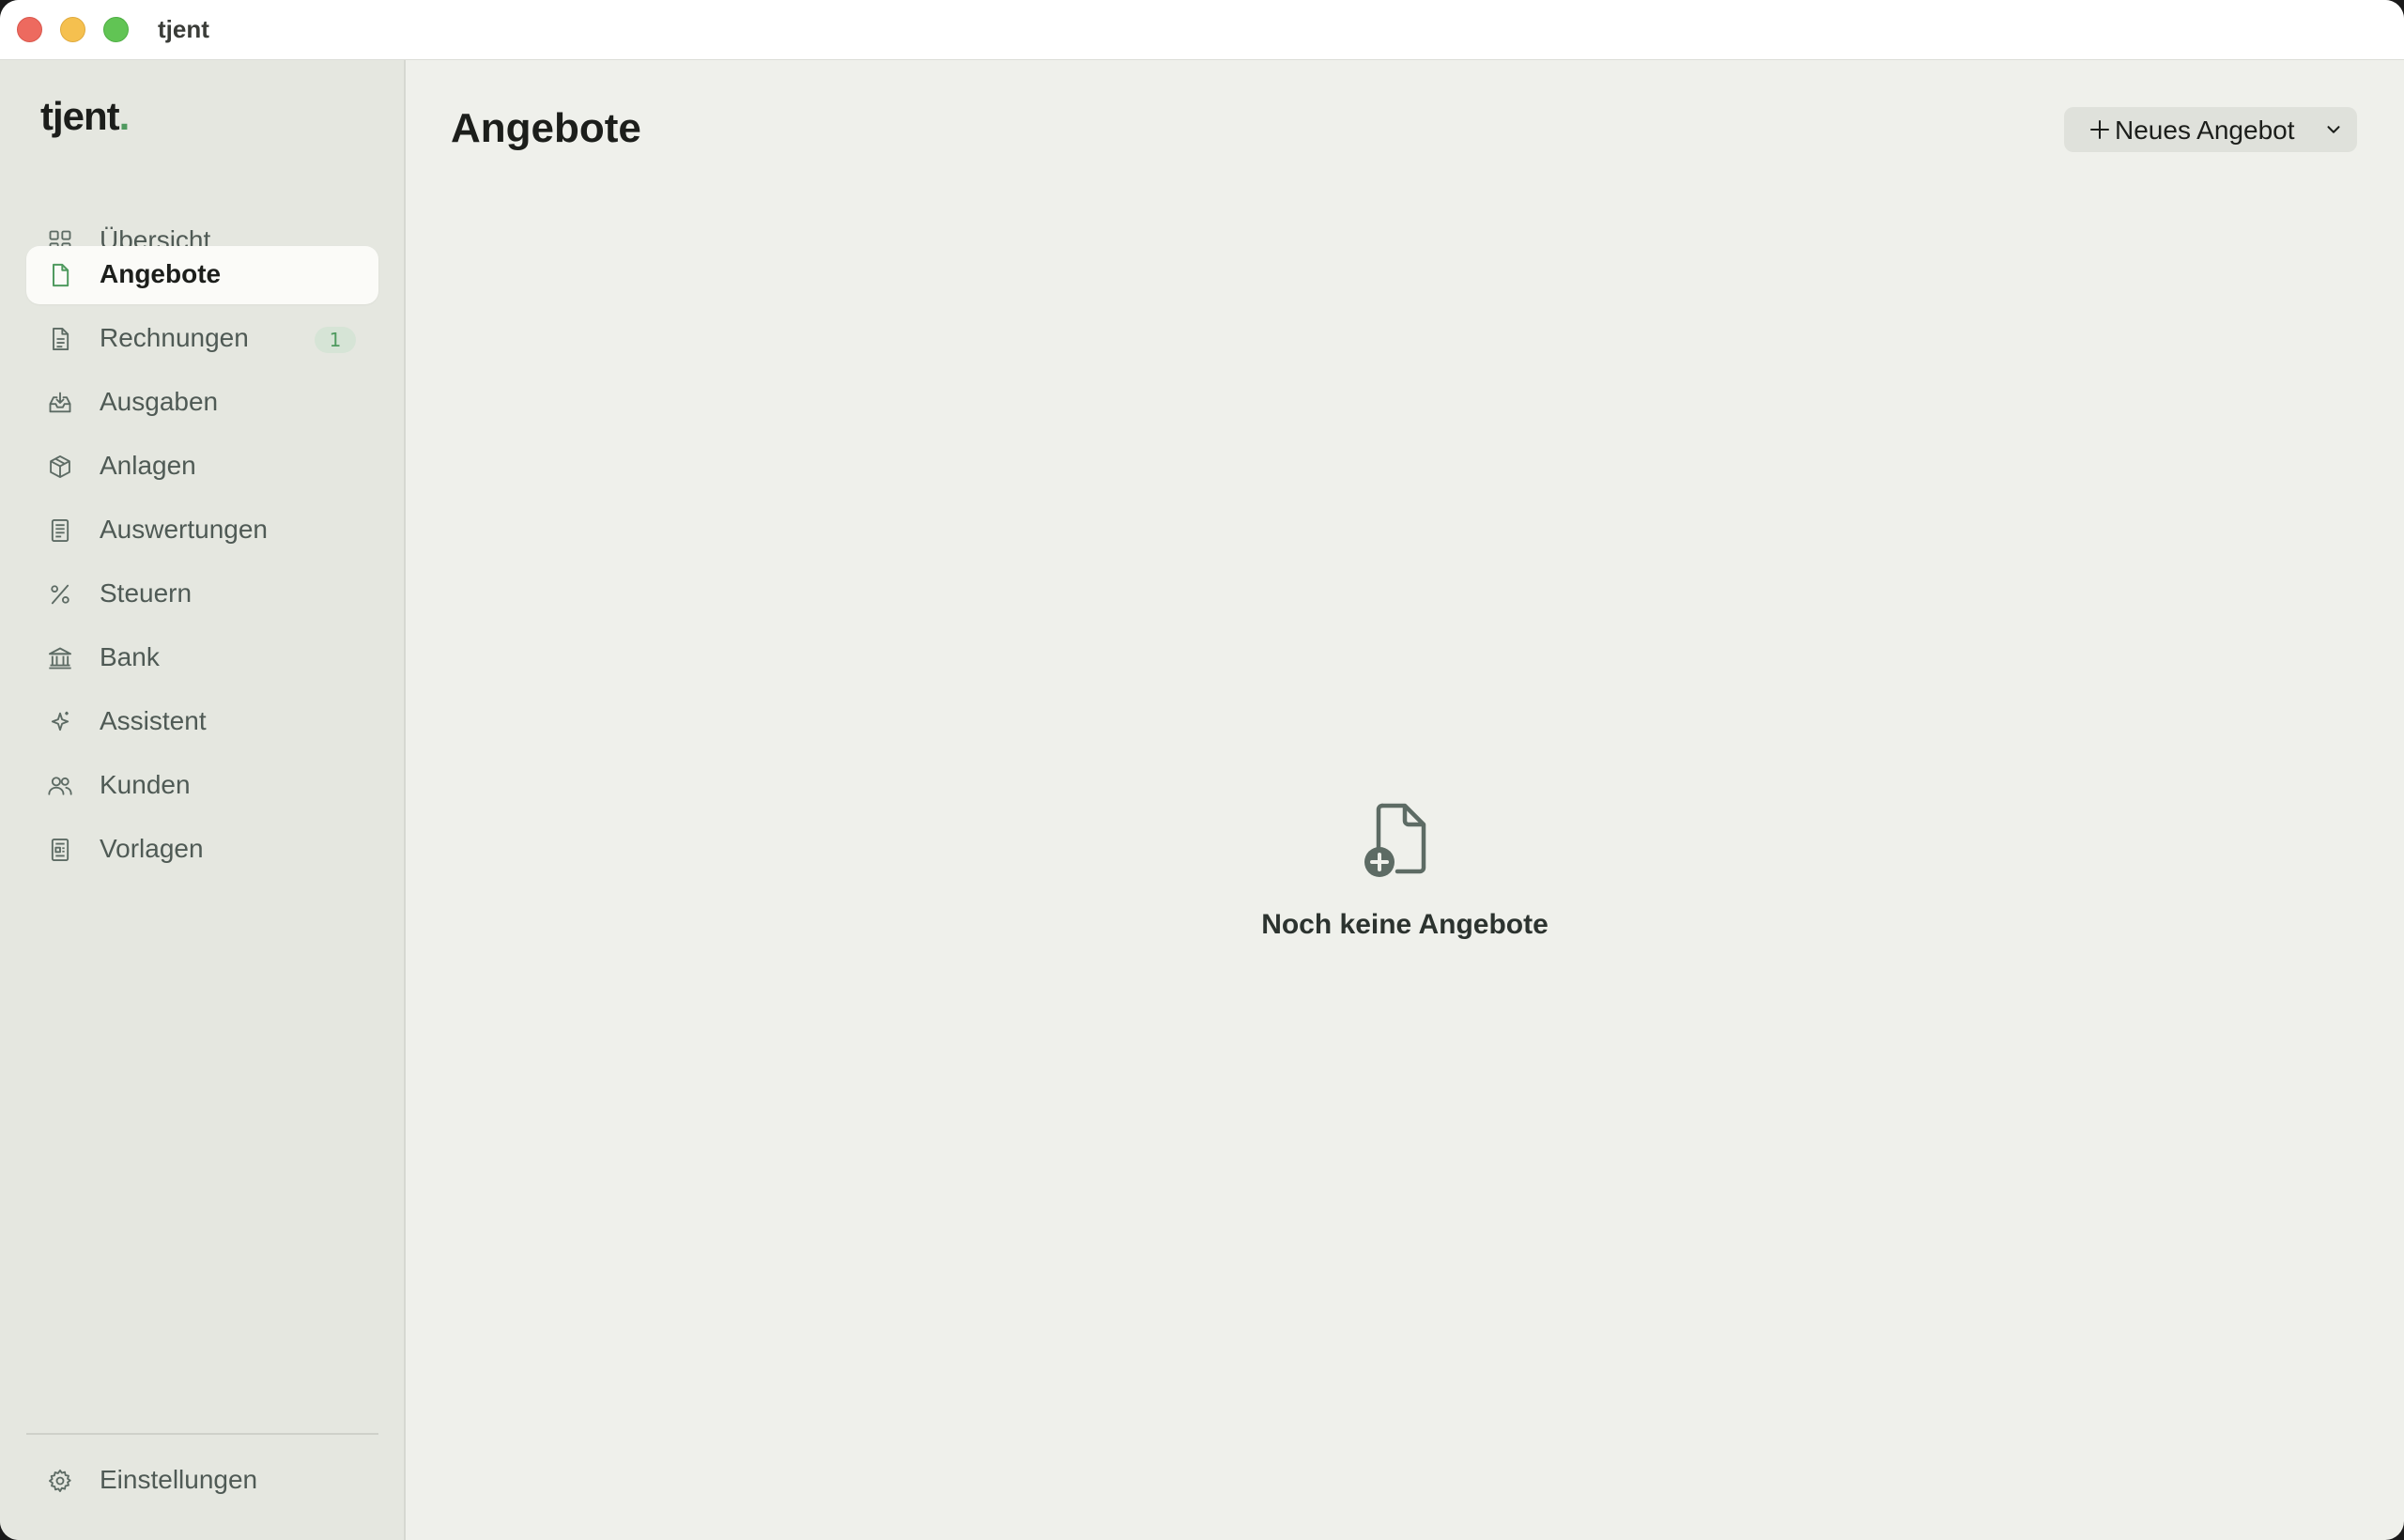 This screenshot has width=2404, height=1540. I want to click on sidebar-item-label: Auswertungen, so click(184, 529).